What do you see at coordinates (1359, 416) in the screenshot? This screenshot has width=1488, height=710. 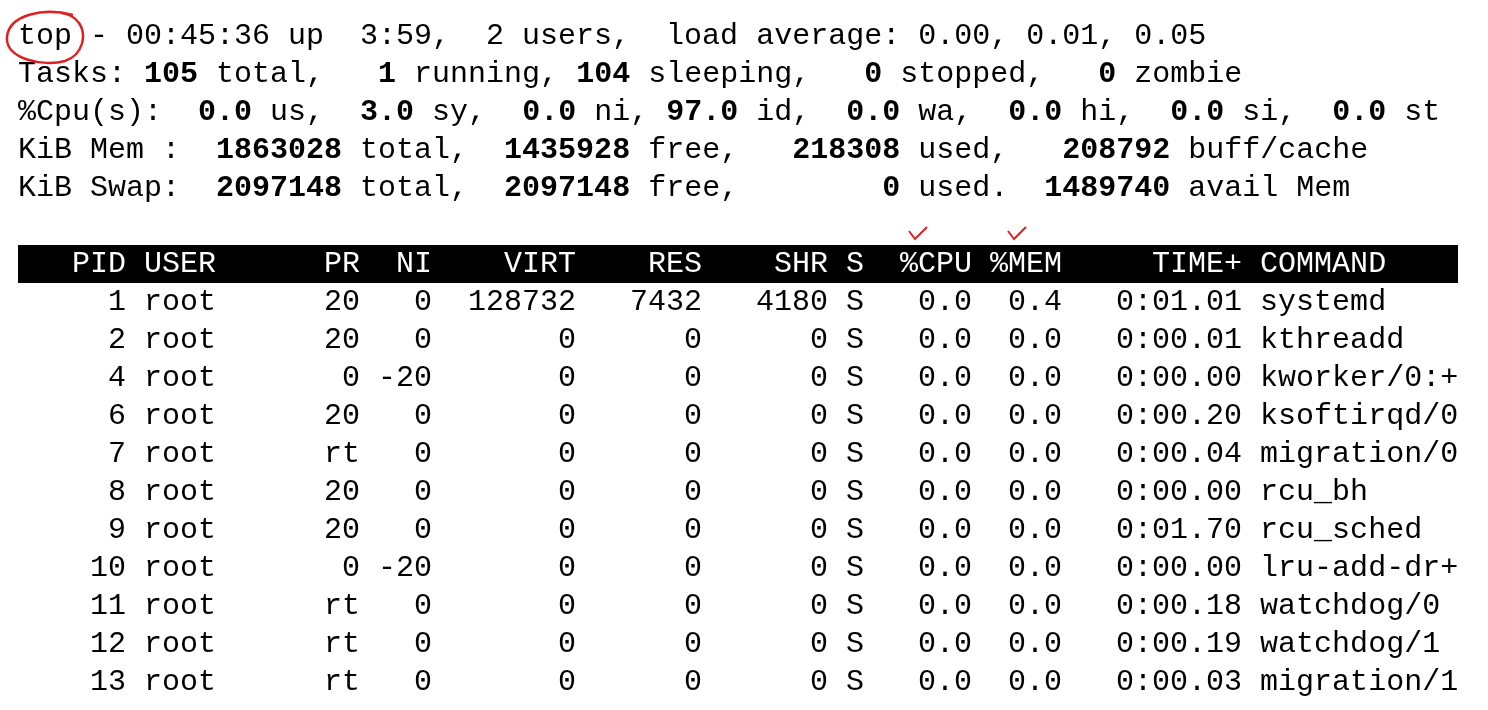 I see `table-cell-text: ksoftirqd/0` at bounding box center [1359, 416].